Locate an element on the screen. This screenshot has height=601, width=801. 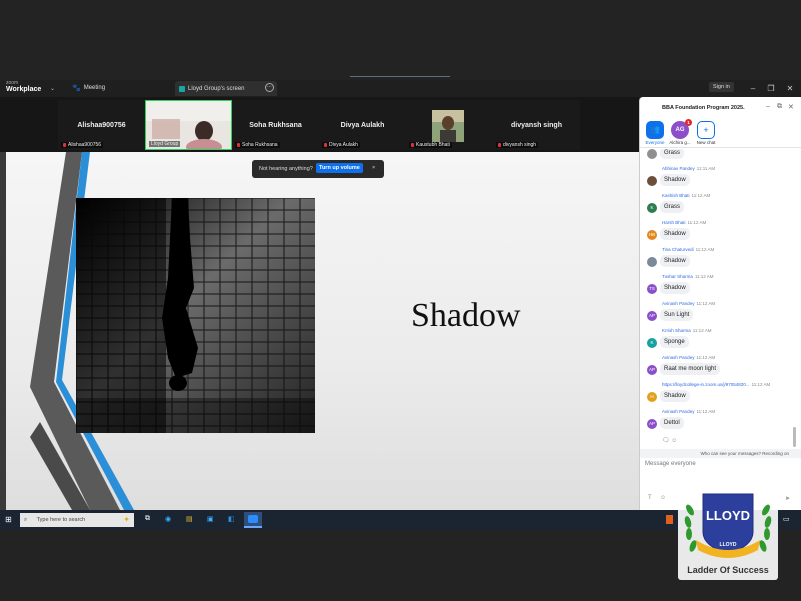
taskbar-search: ⌕ Type here to search ✦ is located at coordinates (77, 520).